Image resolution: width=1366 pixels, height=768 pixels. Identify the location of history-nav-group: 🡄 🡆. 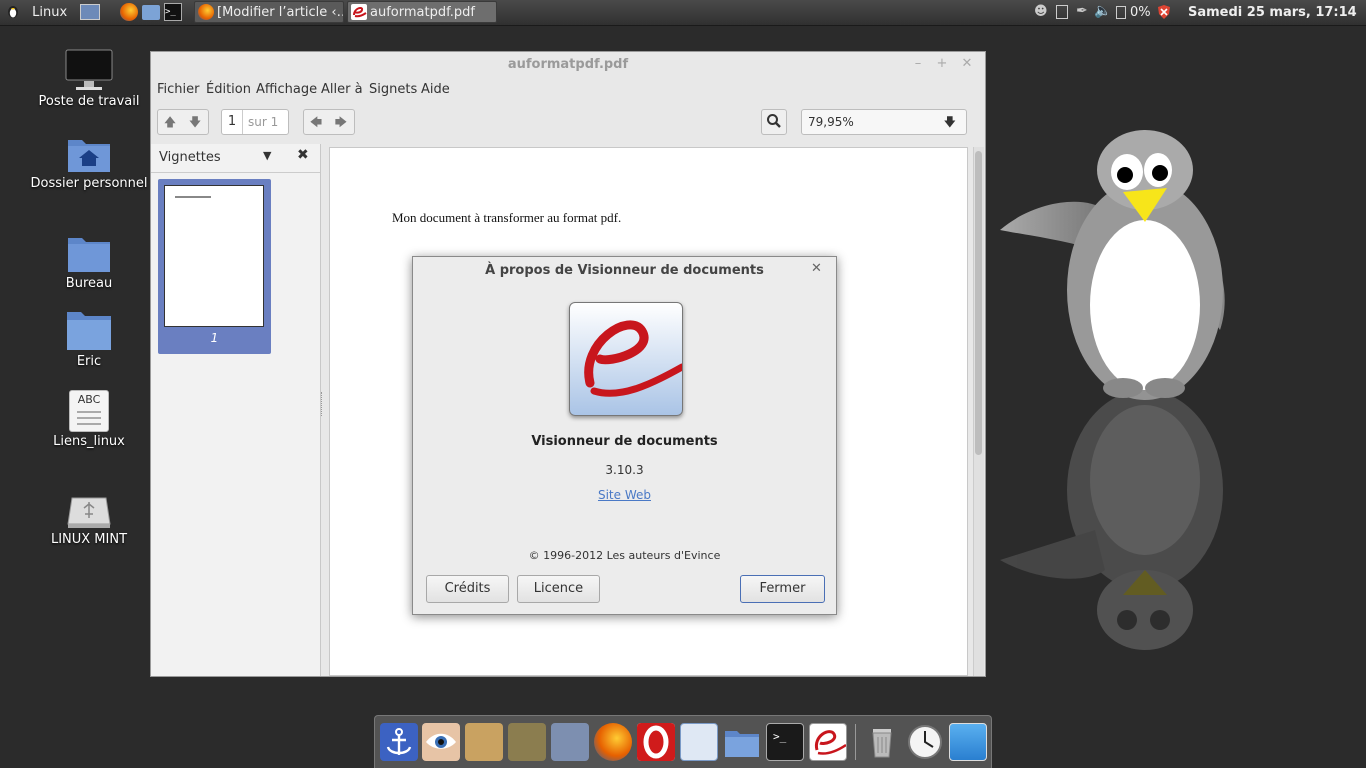
(329, 122).